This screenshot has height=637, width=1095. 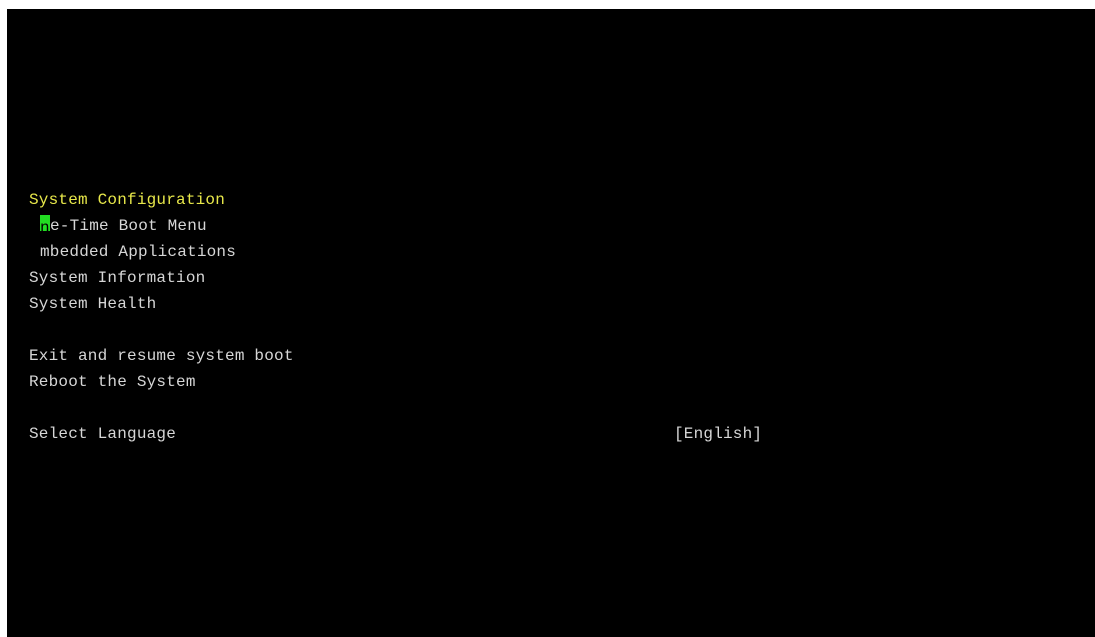 I want to click on menu-item-select-language: Select Language [English], so click(x=395, y=434).